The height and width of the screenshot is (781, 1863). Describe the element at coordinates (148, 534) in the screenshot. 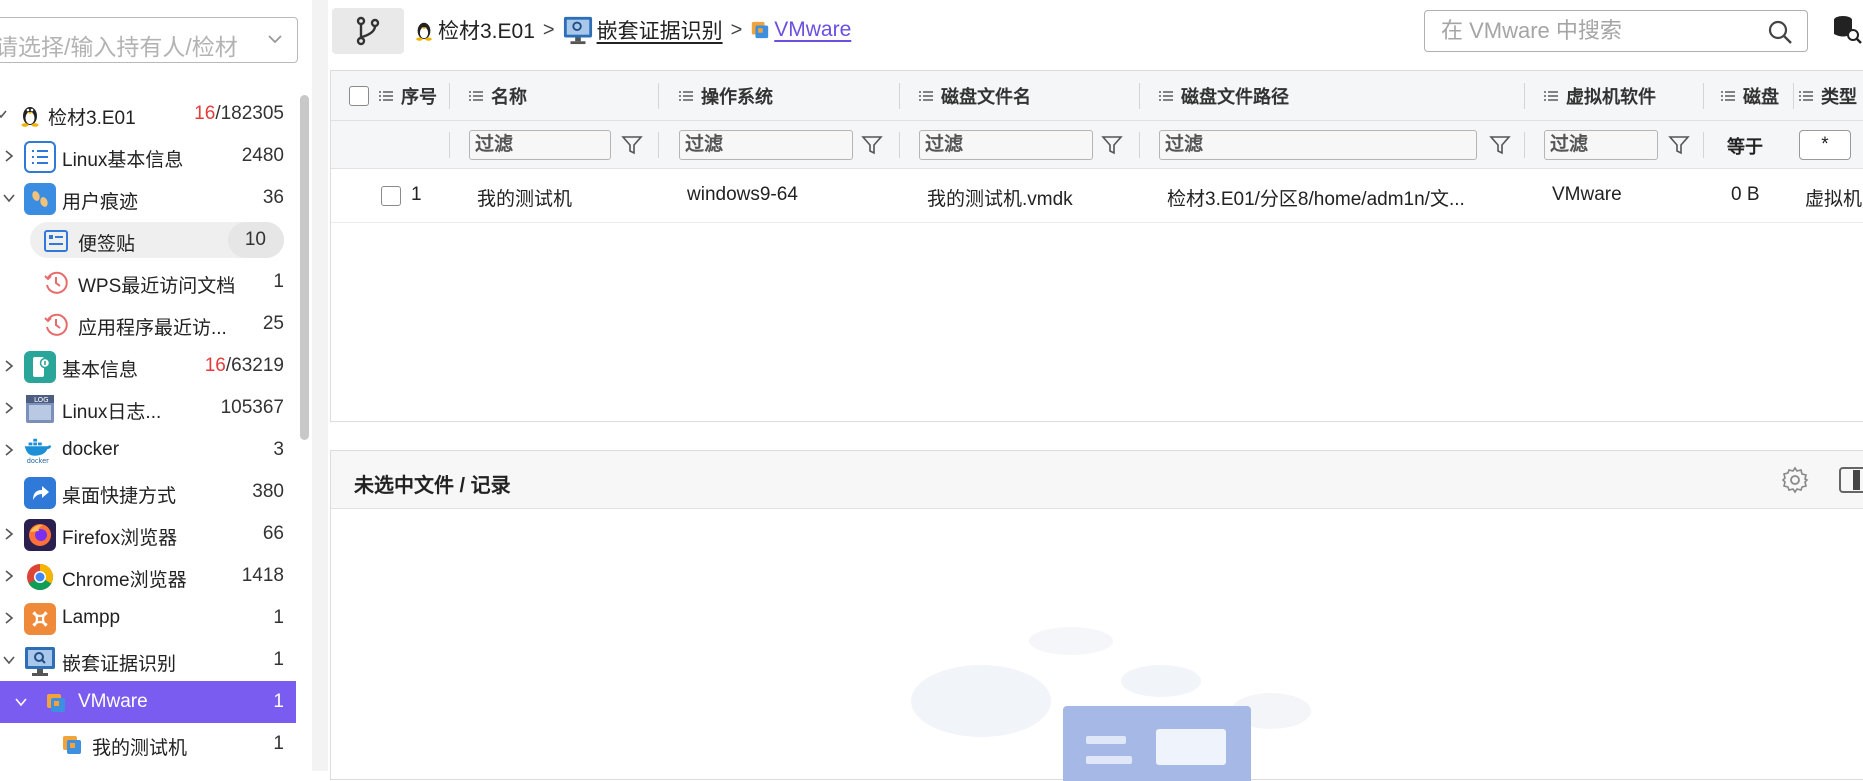

I see `tree-item-firefox: Firefox浏览器 66` at that location.